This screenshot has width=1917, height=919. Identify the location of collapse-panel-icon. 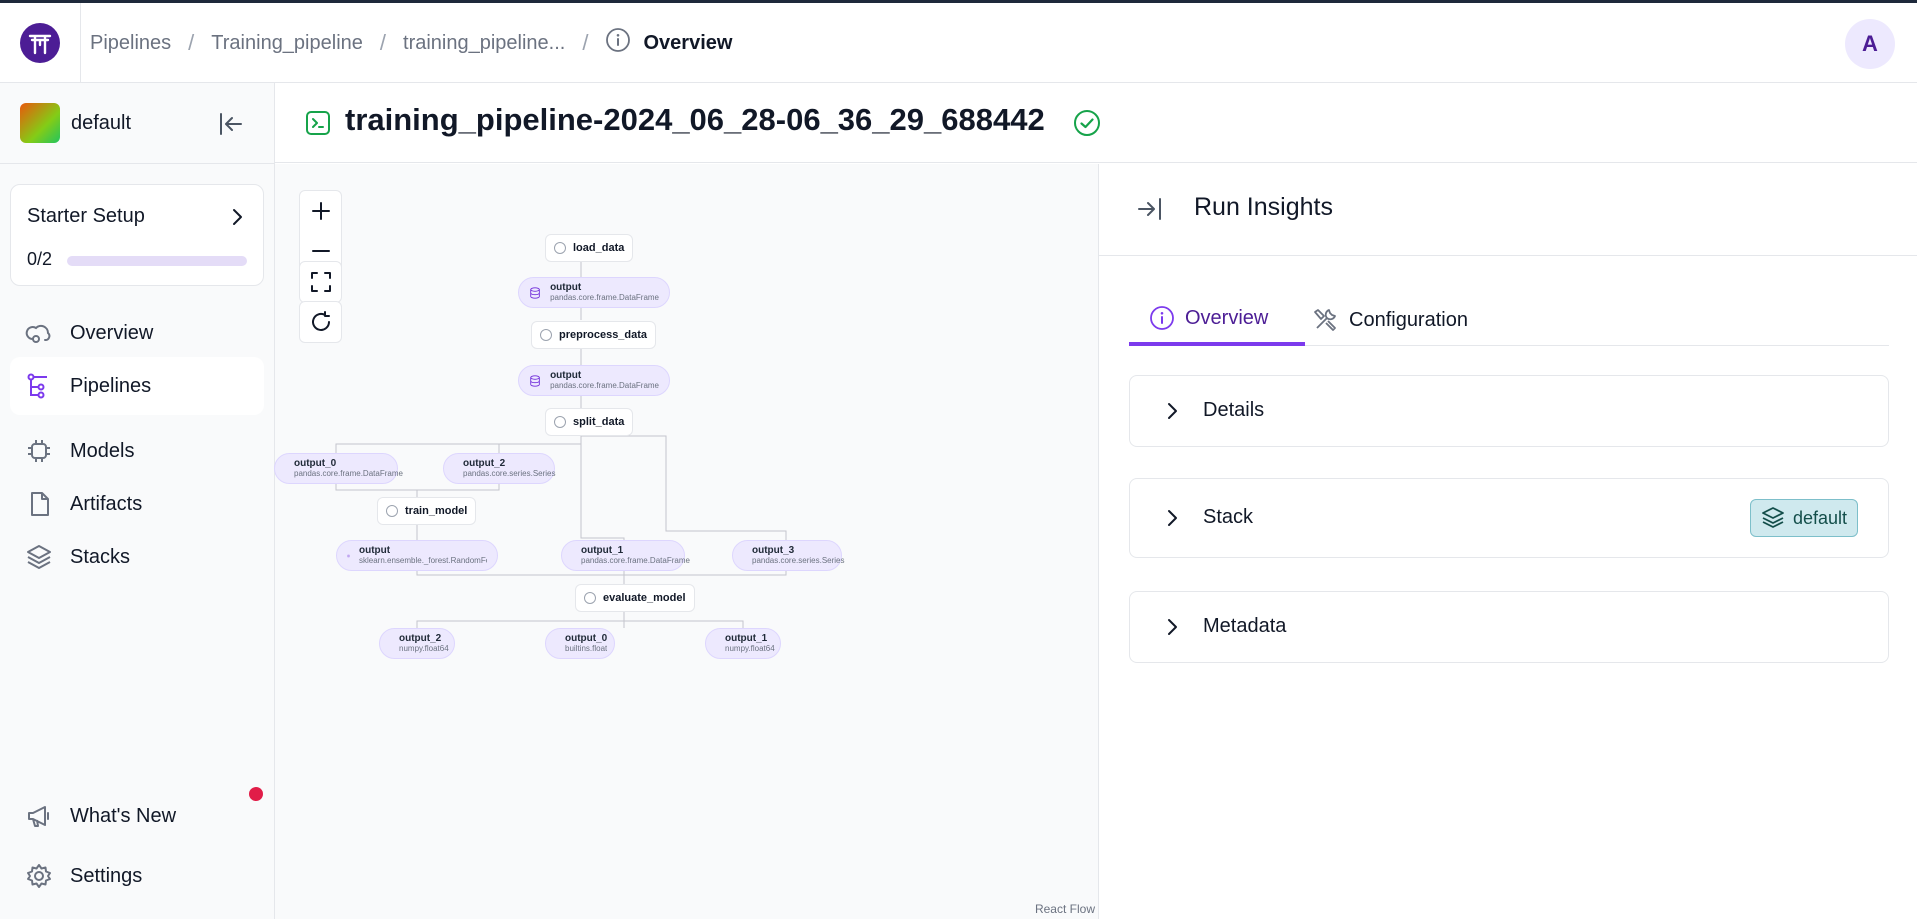
(1150, 211).